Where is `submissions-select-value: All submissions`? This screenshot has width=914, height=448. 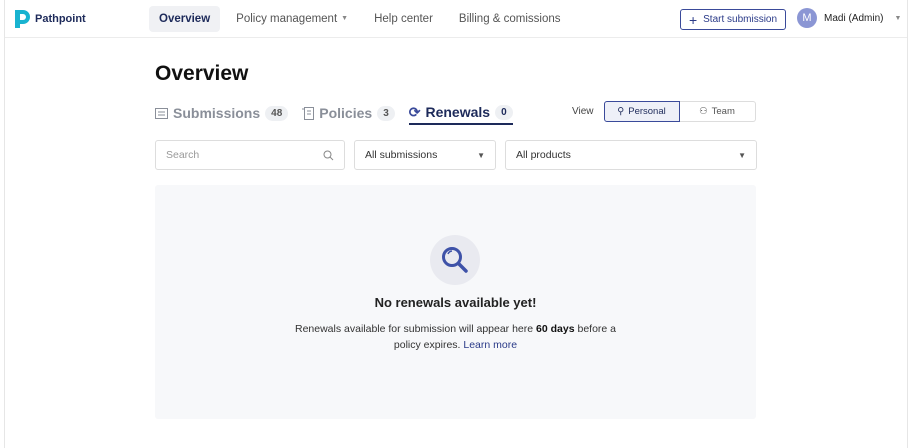
submissions-select-value: All submissions is located at coordinates (401, 155).